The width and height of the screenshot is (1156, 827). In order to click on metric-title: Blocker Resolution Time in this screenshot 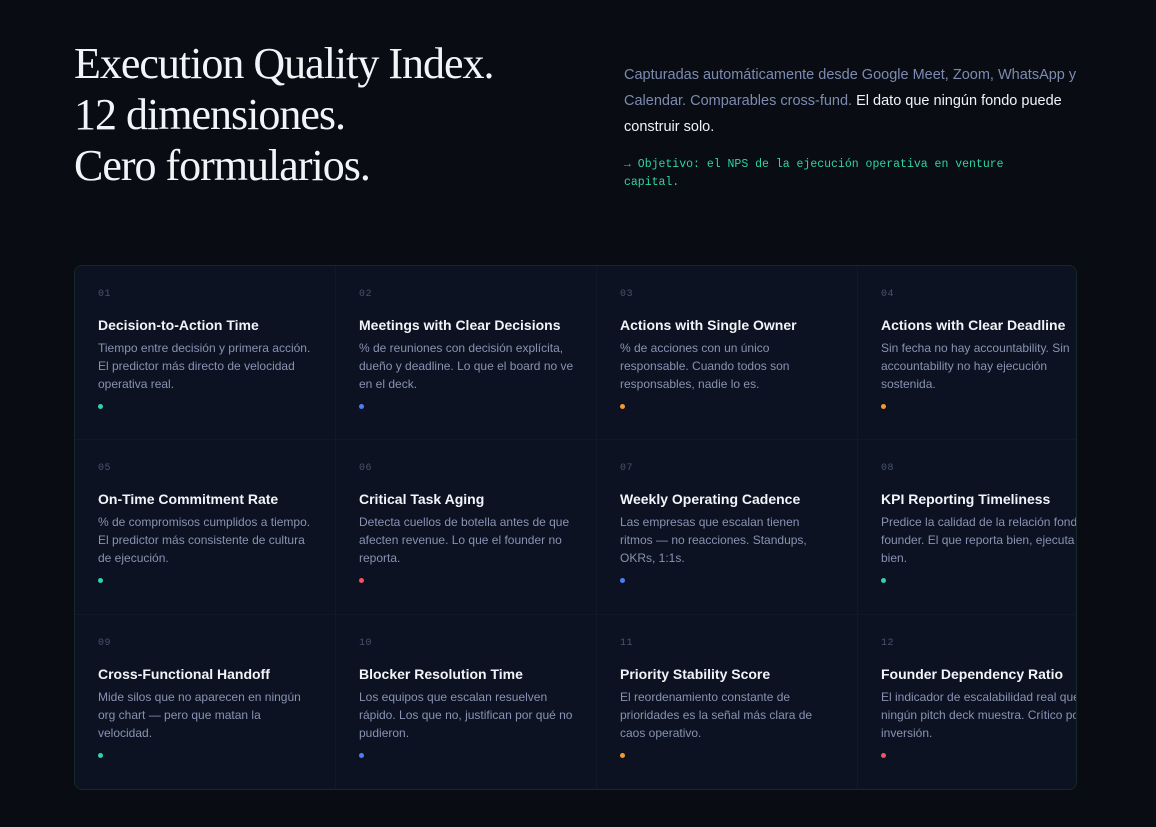, I will do `click(441, 673)`.